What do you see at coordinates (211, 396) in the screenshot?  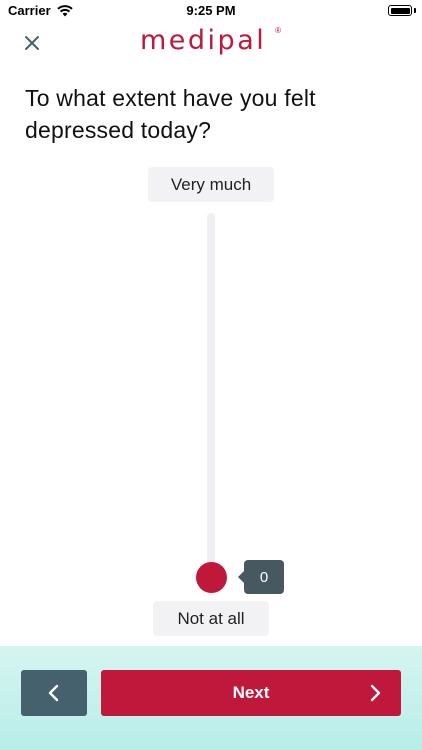 I see `slider-track` at bounding box center [211, 396].